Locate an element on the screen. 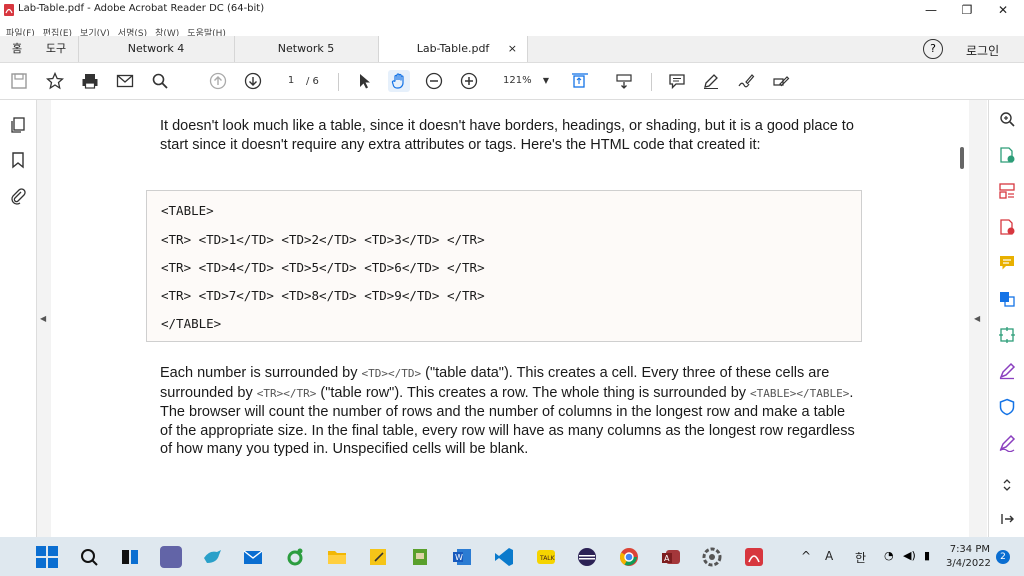 Image resolution: width=1024 pixels, height=576 pixels. collapse-right-icon: ◀ is located at coordinates (977, 318).